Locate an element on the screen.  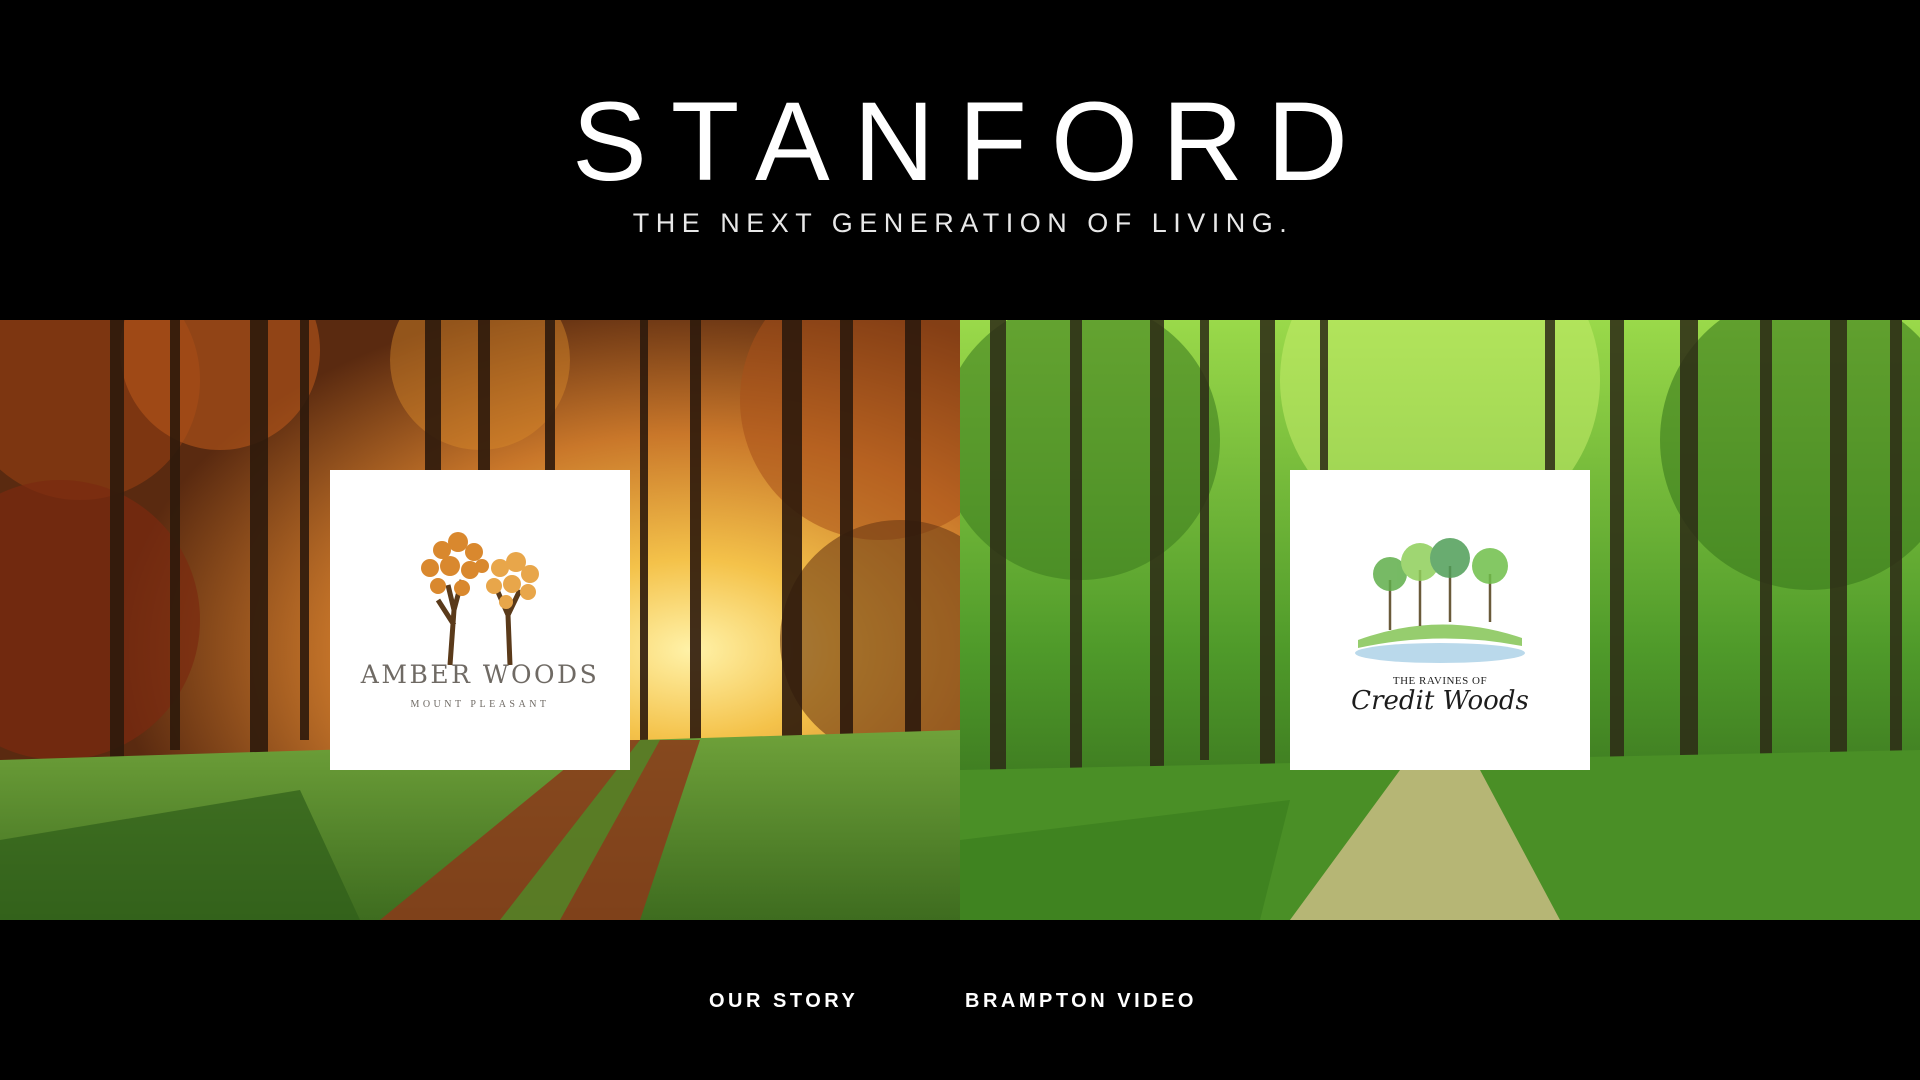
amber-woods-logo-card: AMBER WOODS MOUNT PLEASANT is located at coordinates (480, 620).